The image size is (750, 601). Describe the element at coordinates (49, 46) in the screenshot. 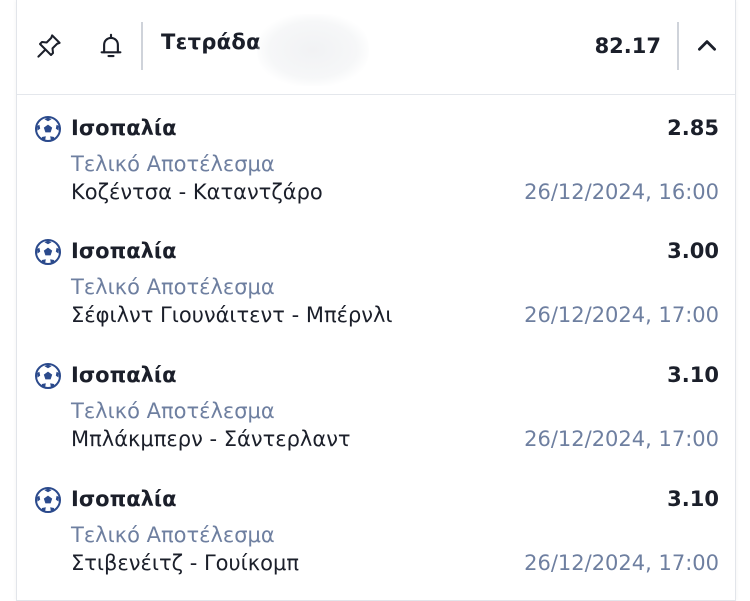

I see `pin-icon` at that location.